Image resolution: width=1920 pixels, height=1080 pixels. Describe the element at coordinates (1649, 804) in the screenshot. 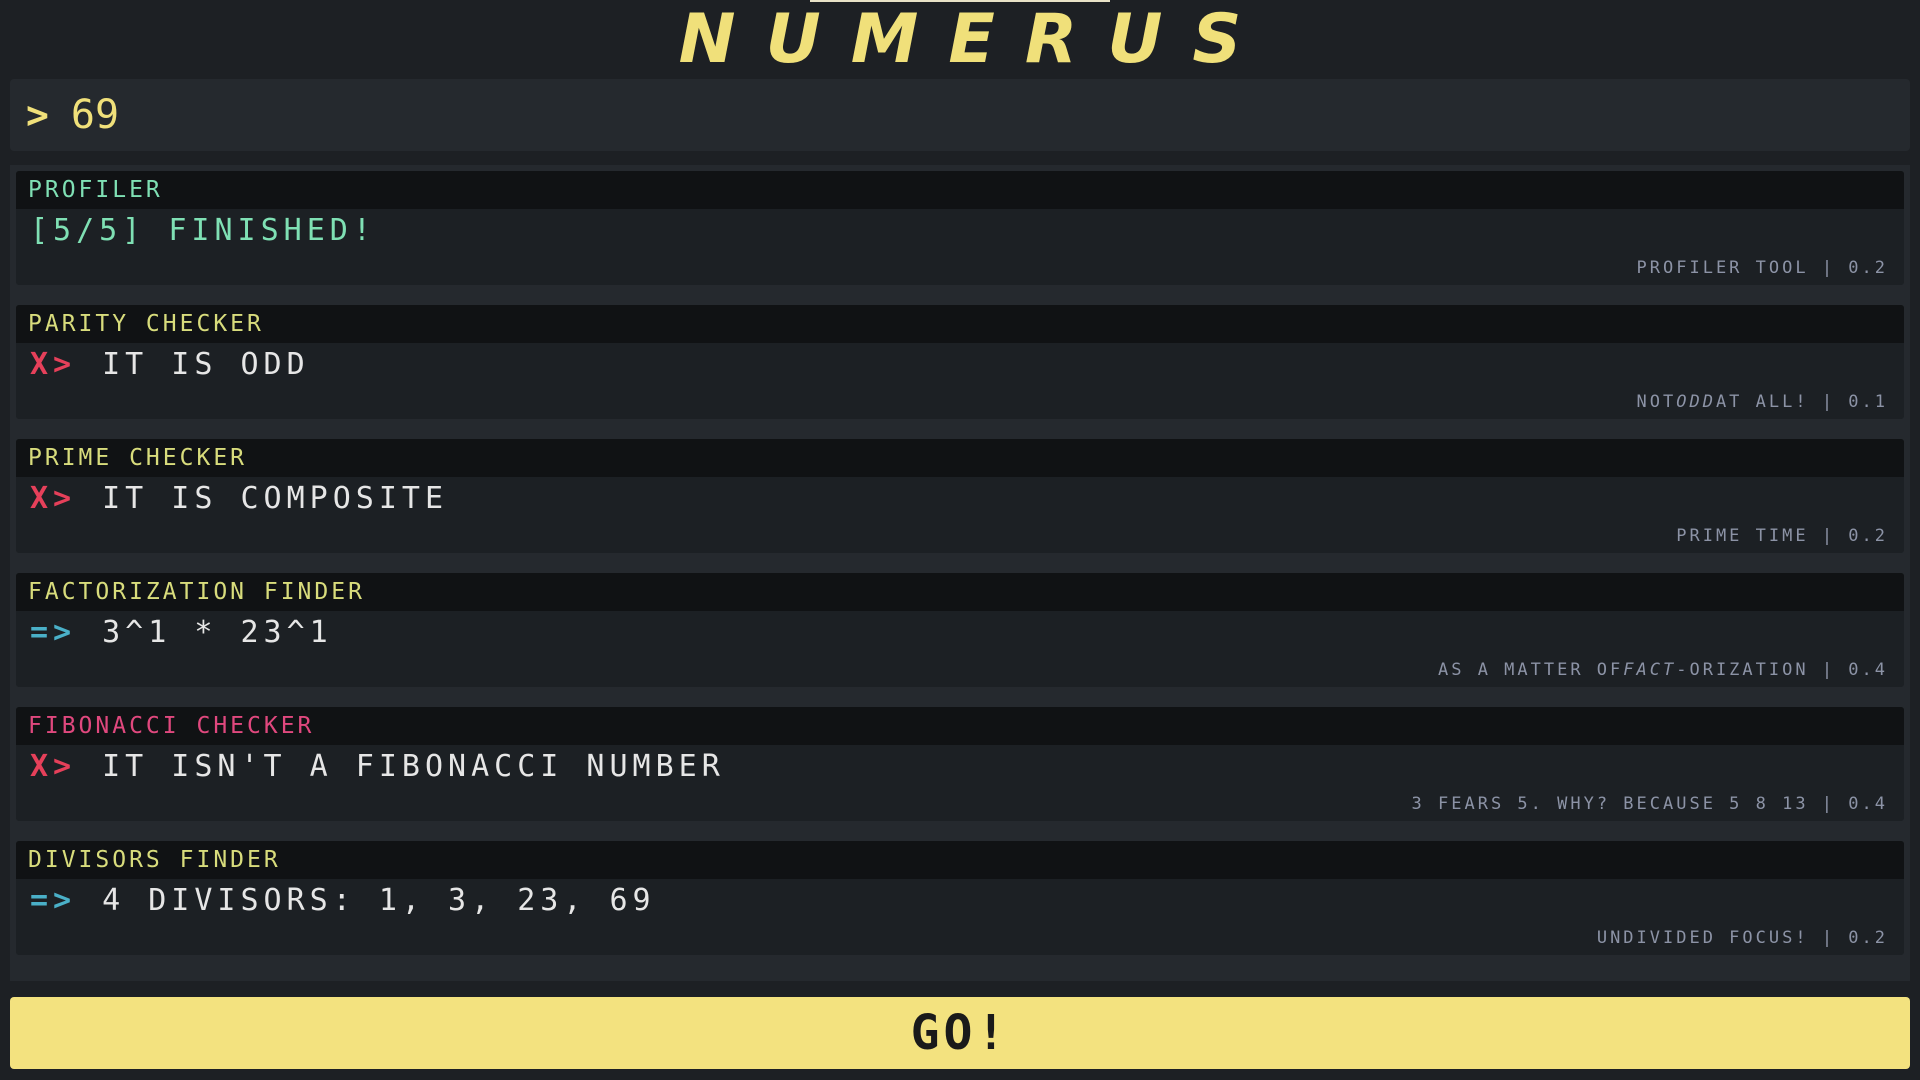

I see `card-footer-text: 3 FEARS 5. WHY? BECAUSE 5 8 13 | 0.4` at that location.